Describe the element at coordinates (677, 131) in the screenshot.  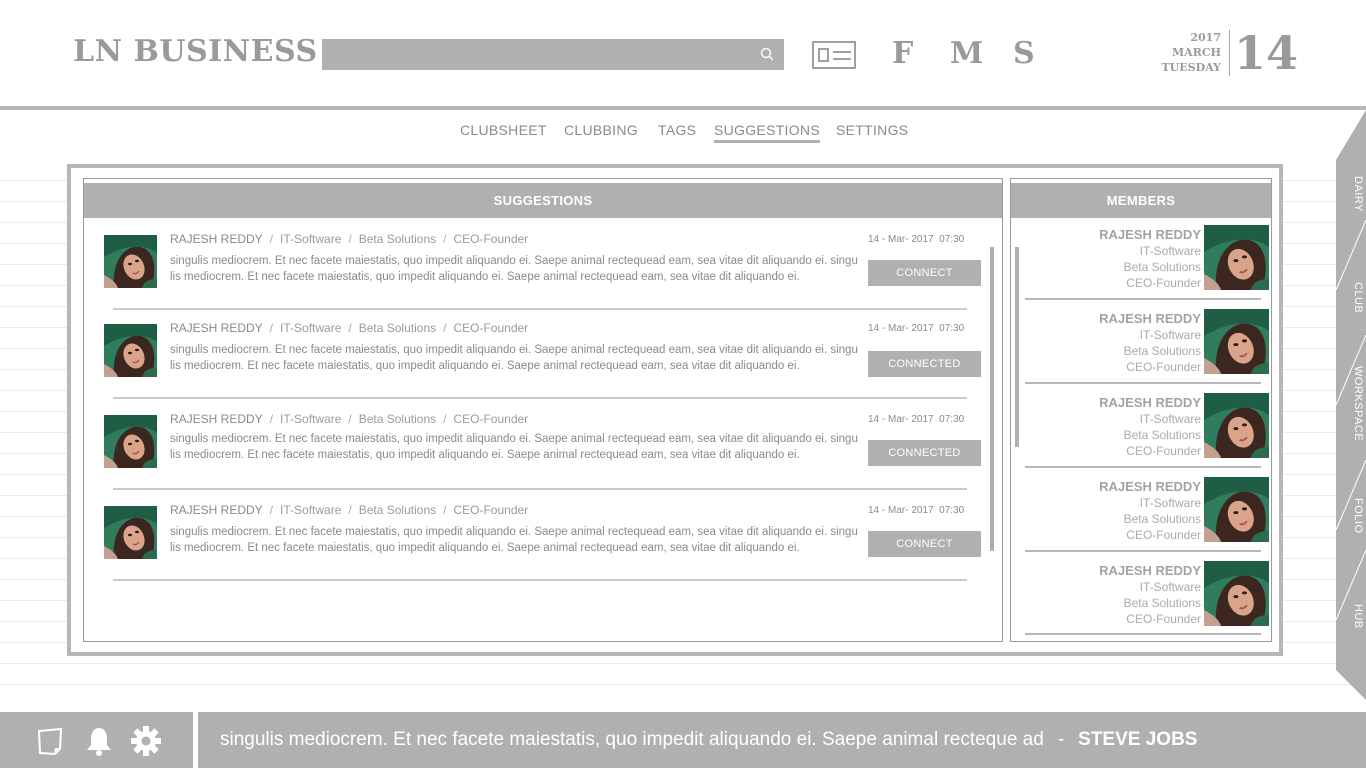
I see `tab-tags: TAGS` at that location.